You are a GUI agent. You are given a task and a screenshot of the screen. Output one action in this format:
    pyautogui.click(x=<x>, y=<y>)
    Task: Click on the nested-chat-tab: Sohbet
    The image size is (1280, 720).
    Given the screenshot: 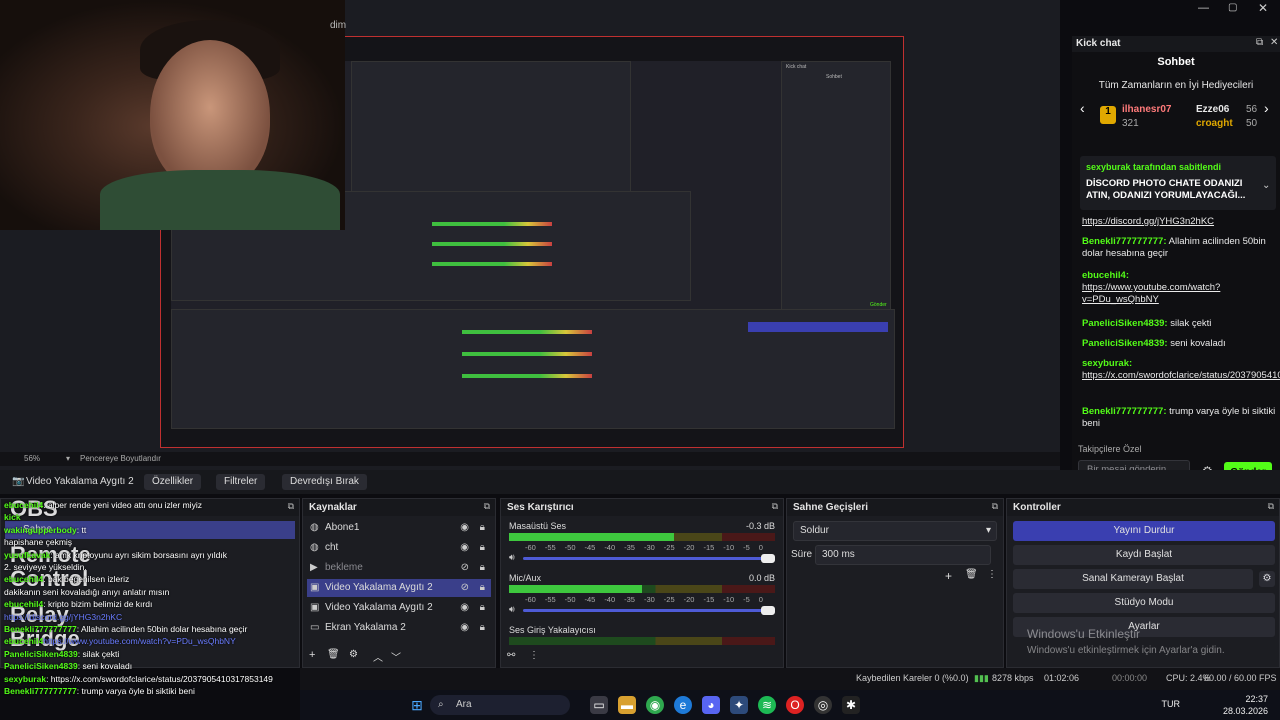 What is the action you would take?
    pyautogui.click(x=834, y=77)
    